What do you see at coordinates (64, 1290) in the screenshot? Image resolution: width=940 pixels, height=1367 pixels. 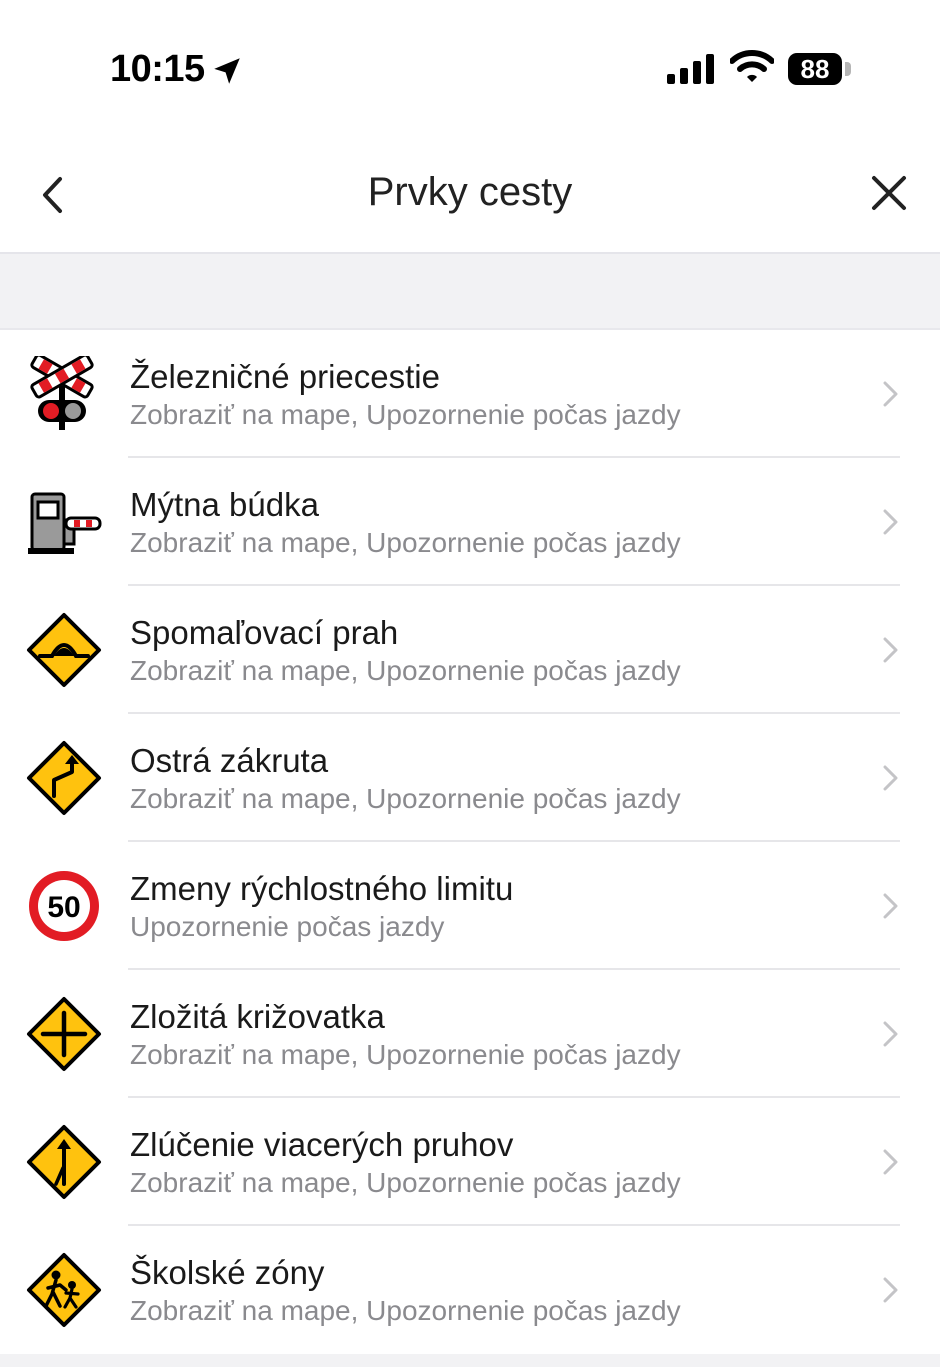 I see `school-zone-icon` at bounding box center [64, 1290].